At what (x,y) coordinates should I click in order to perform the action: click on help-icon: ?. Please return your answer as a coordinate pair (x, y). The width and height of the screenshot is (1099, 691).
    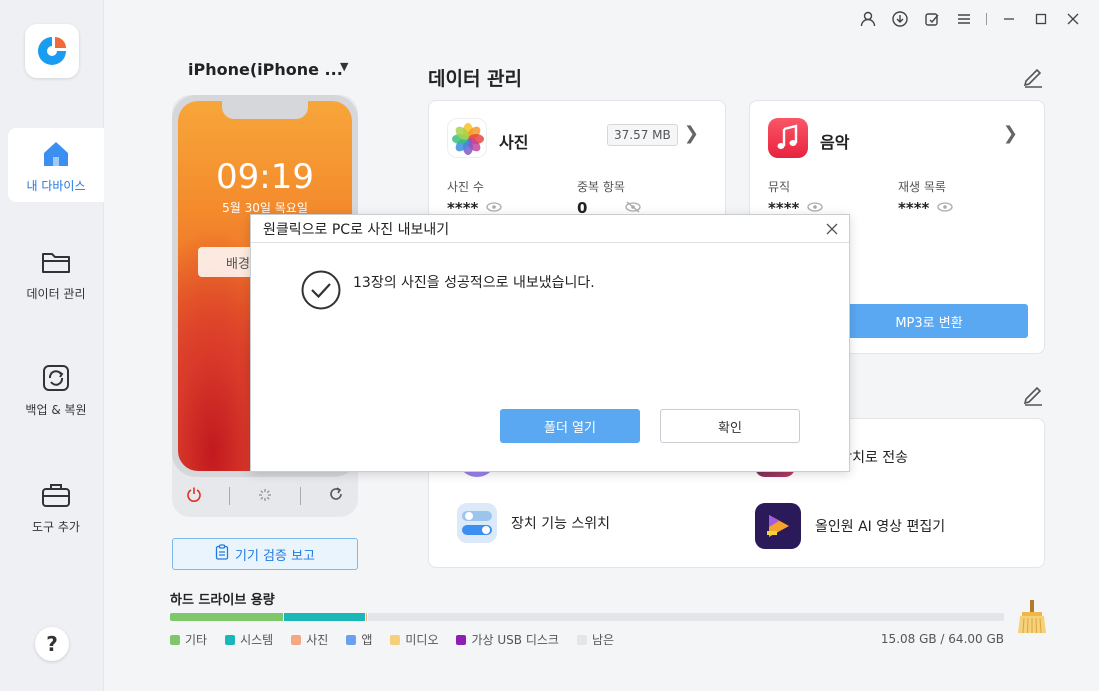
    Looking at the image, I should click on (52, 644).